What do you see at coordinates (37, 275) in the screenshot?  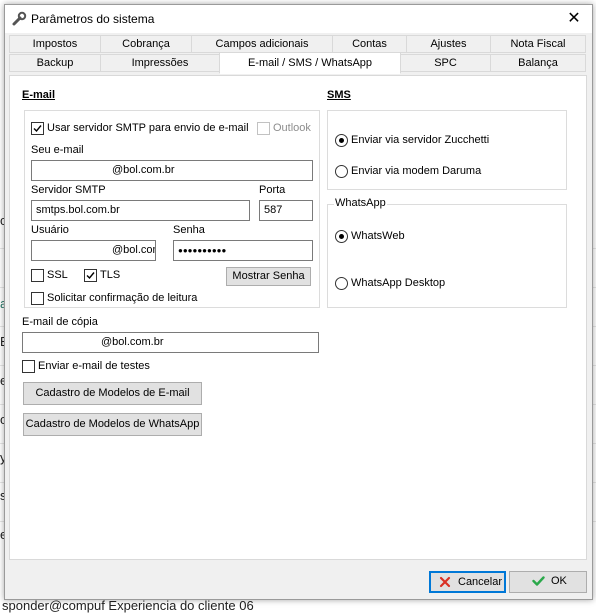 I see `ssl-checkbox` at bounding box center [37, 275].